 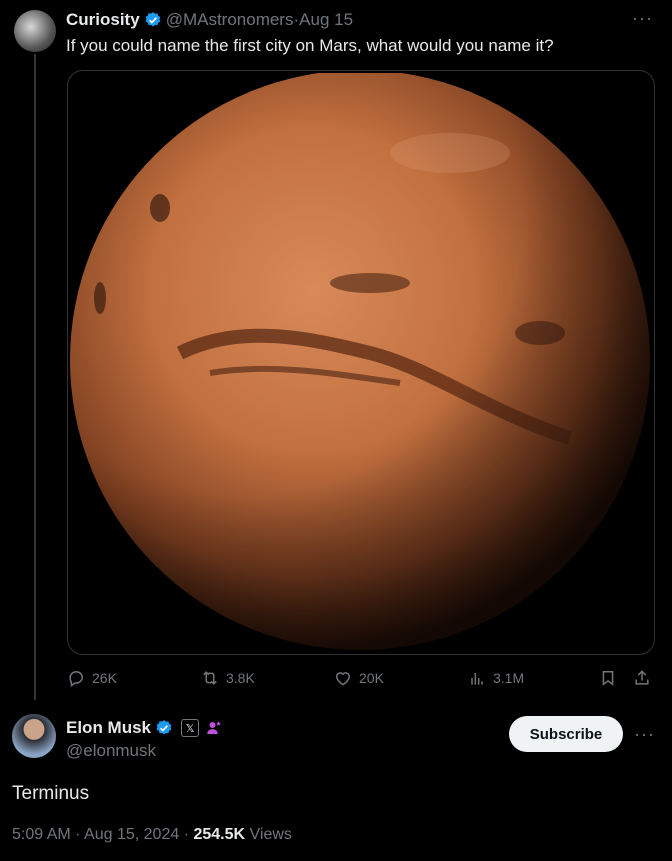 What do you see at coordinates (566, 734) in the screenshot?
I see `subscribe-button: Subscribe` at bounding box center [566, 734].